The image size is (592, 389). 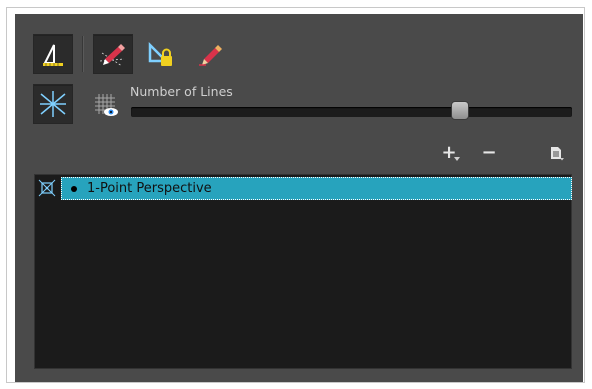 I want to click on lock-guide-button, so click(x=161, y=54).